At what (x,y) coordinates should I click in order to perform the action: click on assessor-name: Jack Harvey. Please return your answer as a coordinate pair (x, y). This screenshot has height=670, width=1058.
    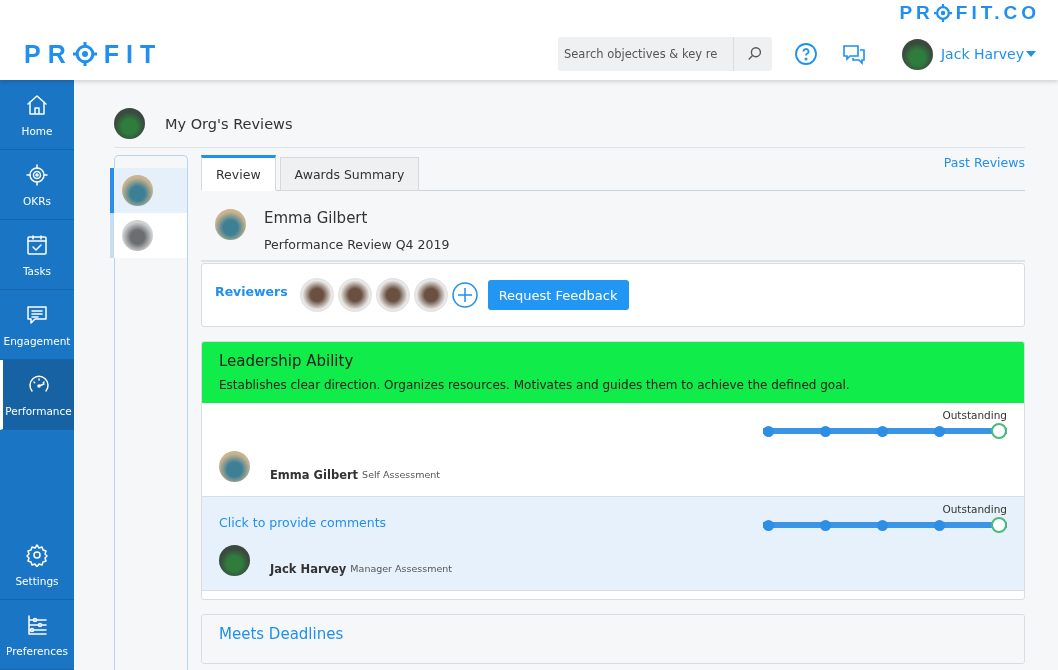
    Looking at the image, I should click on (308, 568).